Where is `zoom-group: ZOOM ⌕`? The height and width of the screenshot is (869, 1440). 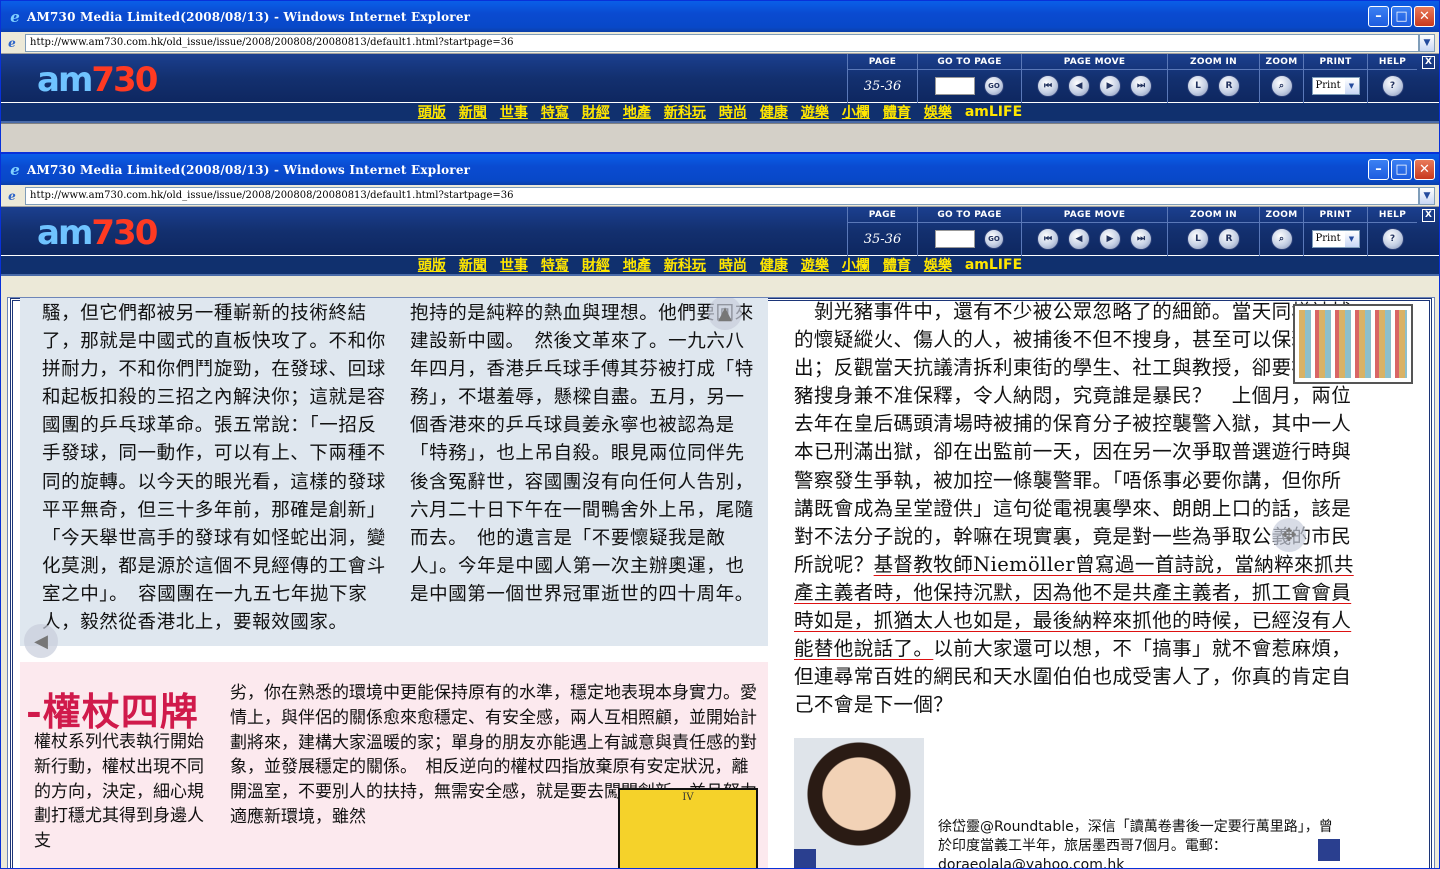 zoom-group: ZOOM ⌕ is located at coordinates (1281, 231).